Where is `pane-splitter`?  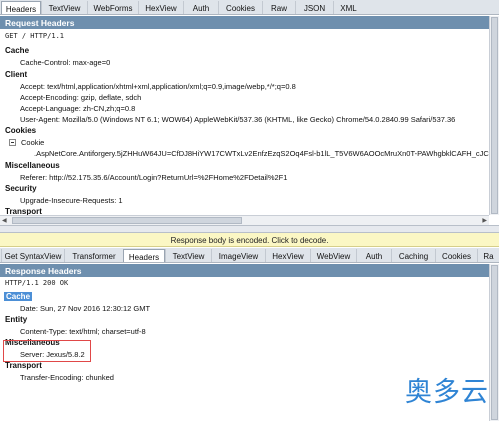 pane-splitter is located at coordinates (249, 229).